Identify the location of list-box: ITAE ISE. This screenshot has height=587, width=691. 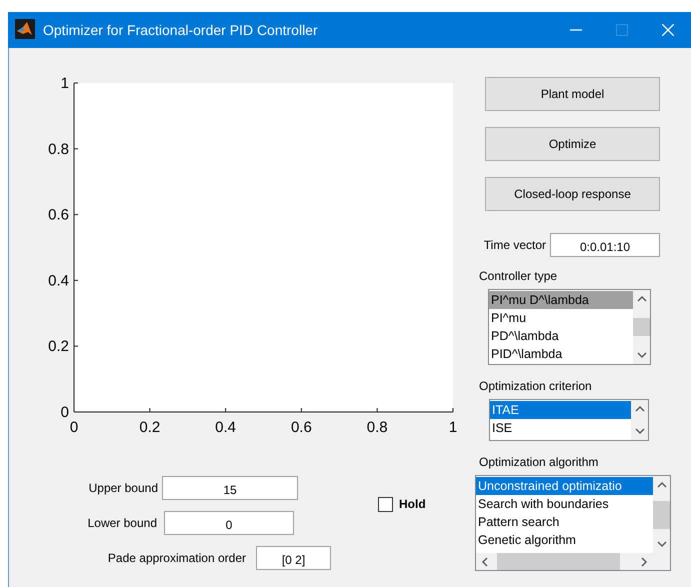
(569, 420).